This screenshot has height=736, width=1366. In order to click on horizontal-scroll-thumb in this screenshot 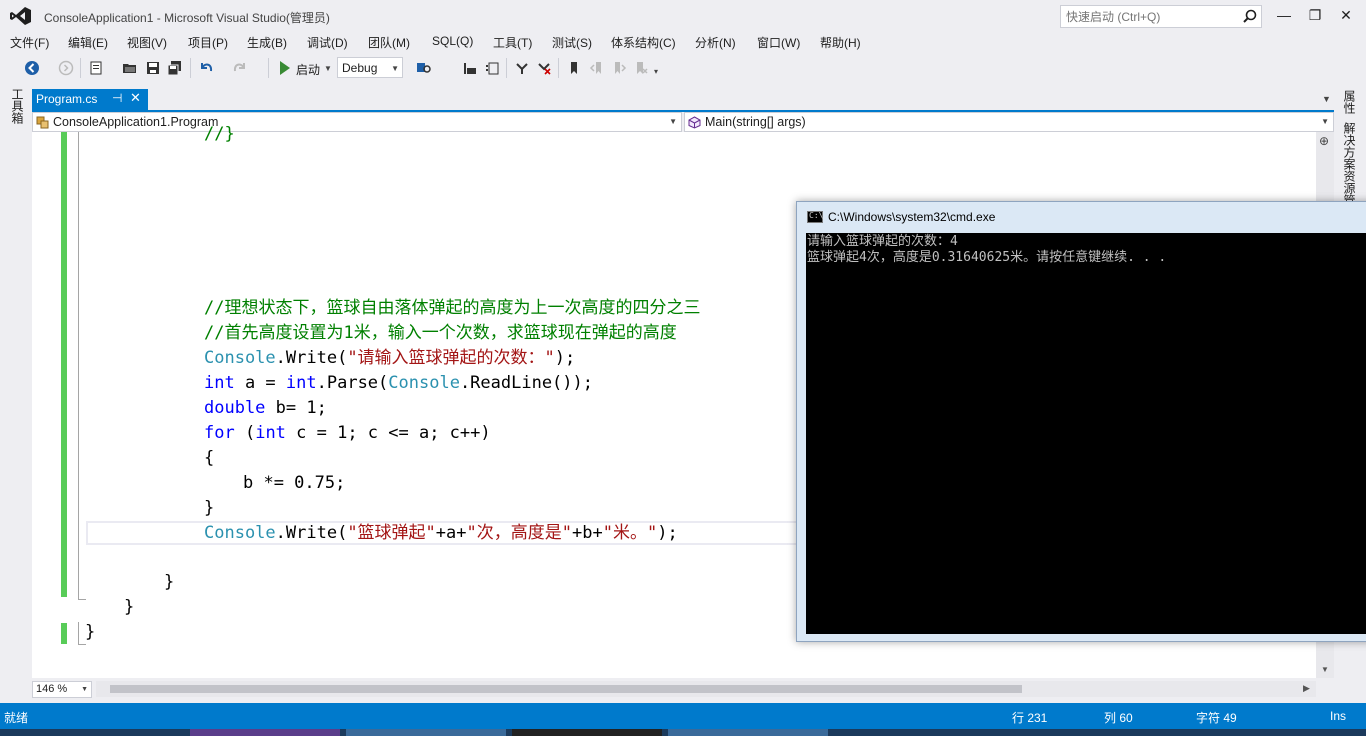, I will do `click(566, 689)`.